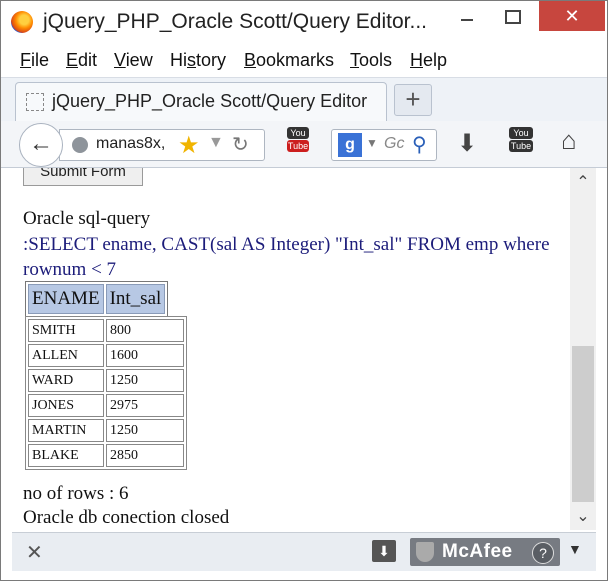  Describe the element at coordinates (521, 133) in the screenshot. I see `yt-top: You` at that location.